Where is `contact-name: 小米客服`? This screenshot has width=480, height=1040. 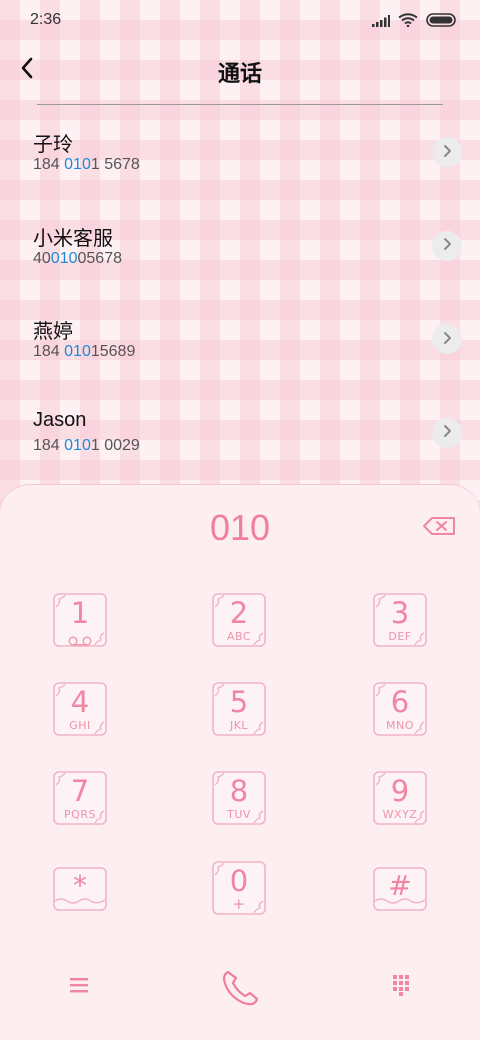 contact-name: 小米客服 is located at coordinates (73, 238).